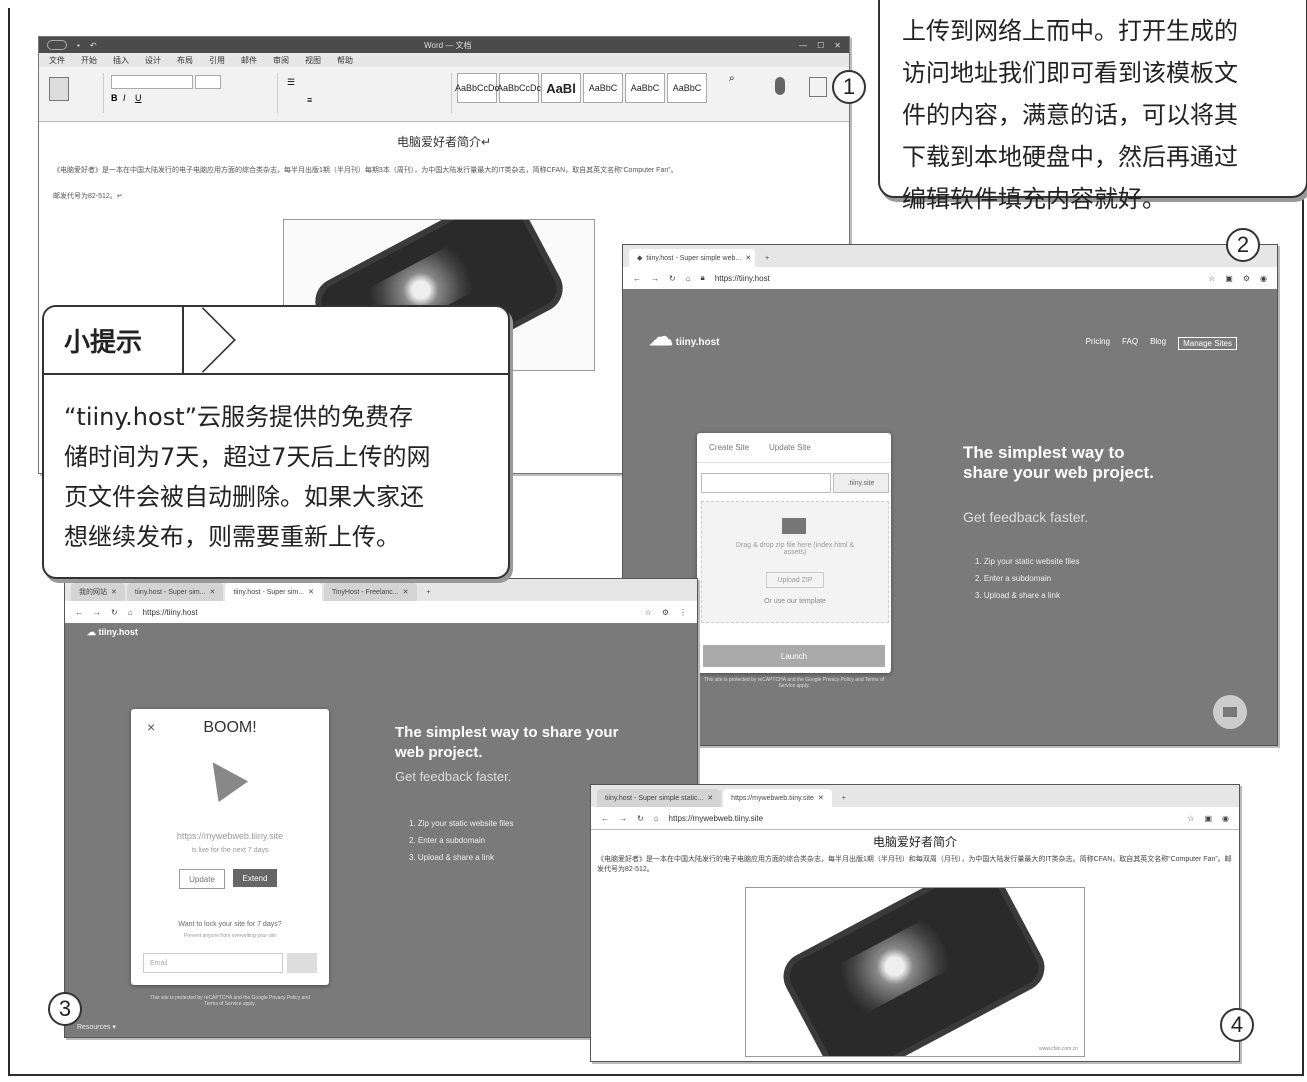  What do you see at coordinates (217, 60) in the screenshot?
I see `tab-references: 引用` at bounding box center [217, 60].